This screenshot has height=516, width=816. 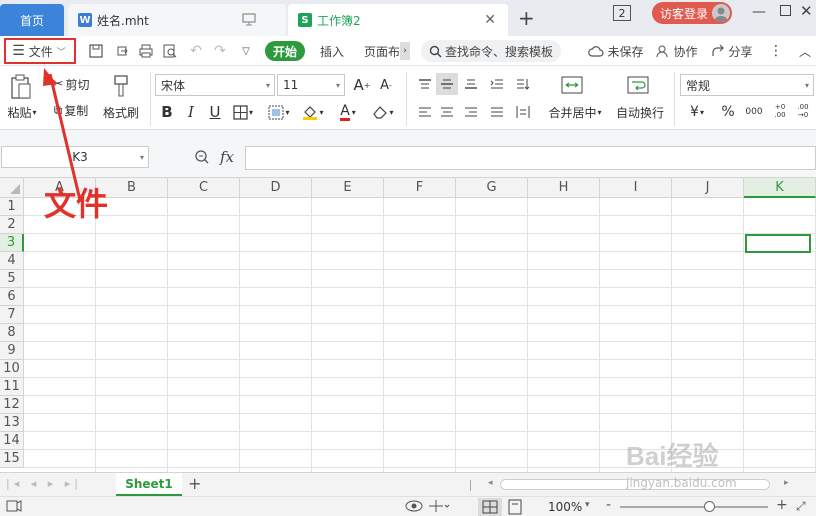 What do you see at coordinates (672, 456) in the screenshot?
I see `watermark-logo: Bai经验` at bounding box center [672, 456].